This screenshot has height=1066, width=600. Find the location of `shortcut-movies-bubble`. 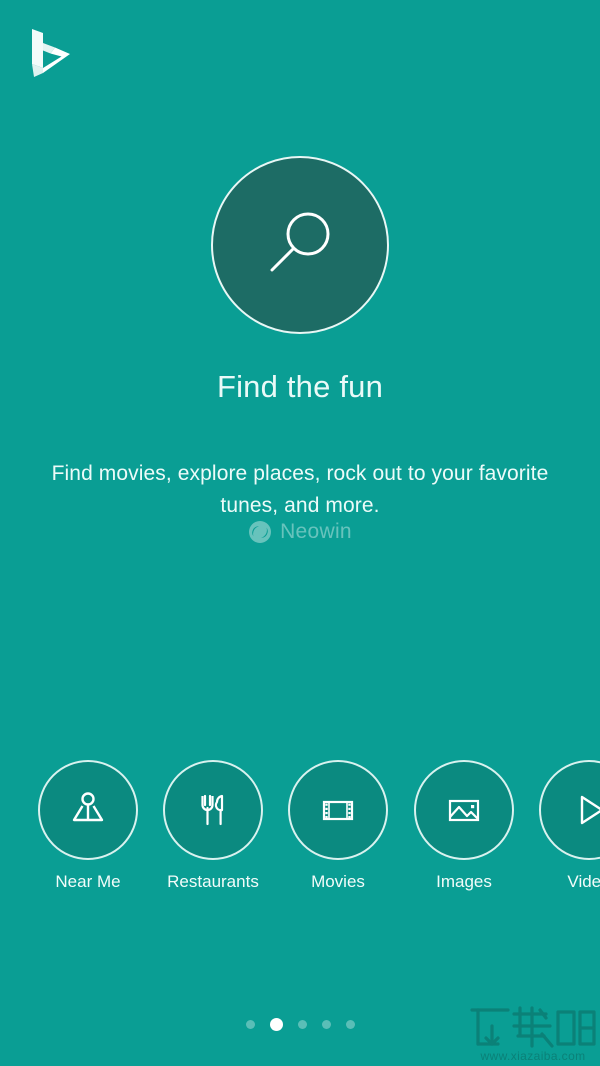

shortcut-movies-bubble is located at coordinates (338, 810).